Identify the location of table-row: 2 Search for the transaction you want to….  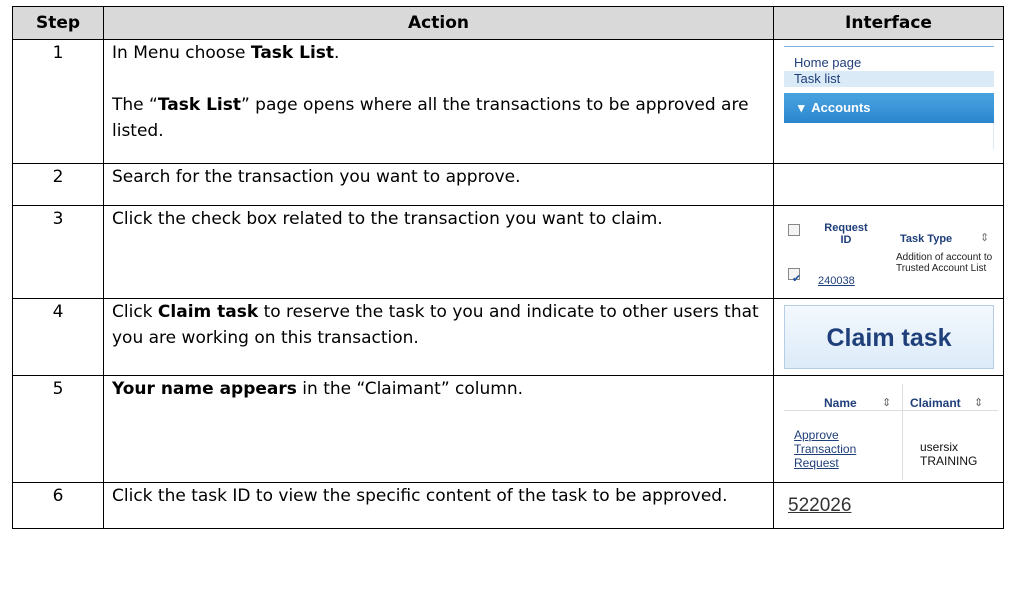
(508, 184).